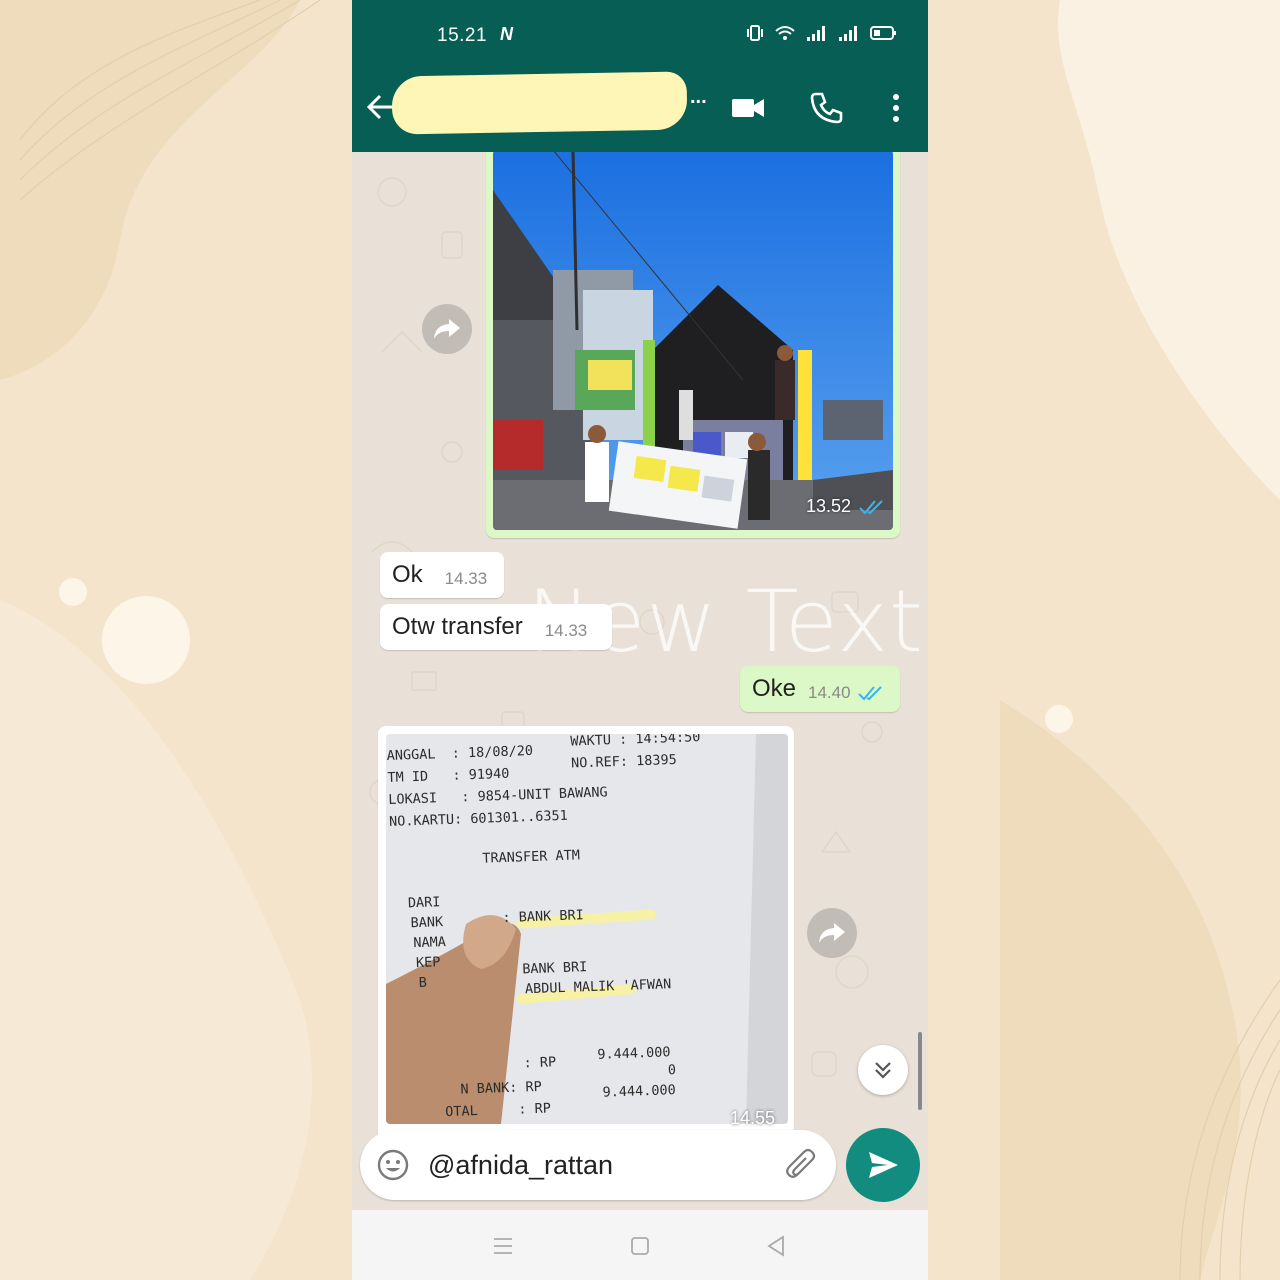  Describe the element at coordinates (776, 1246) in the screenshot. I see `back-icon` at that location.